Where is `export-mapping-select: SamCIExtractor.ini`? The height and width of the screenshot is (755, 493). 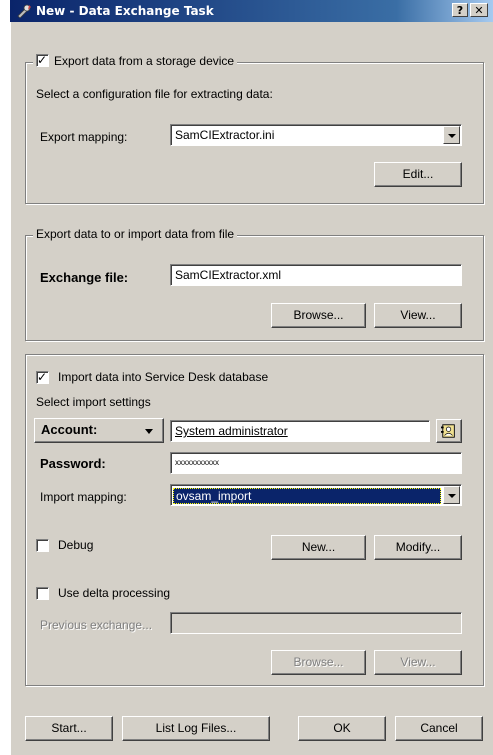
export-mapping-select: SamCIExtractor.ini is located at coordinates (316, 135).